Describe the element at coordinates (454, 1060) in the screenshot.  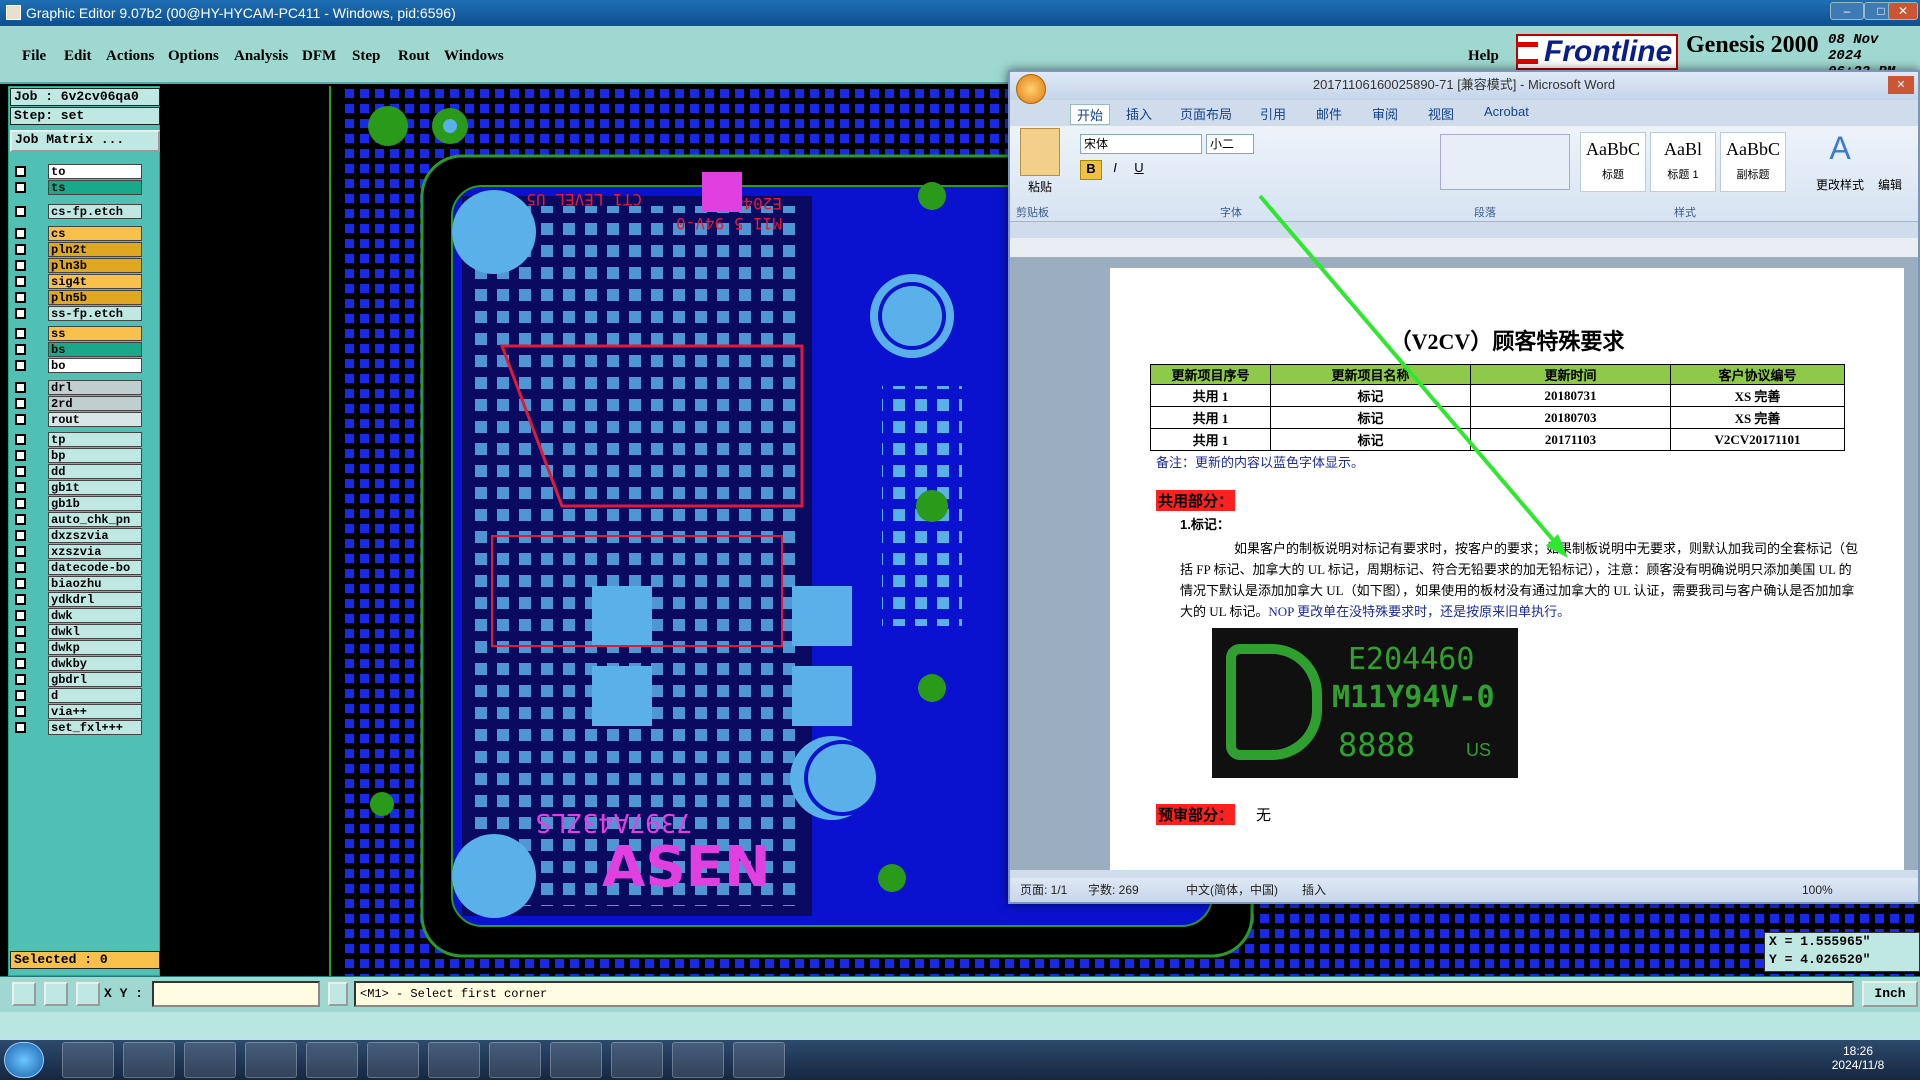
I see `word-icon` at that location.